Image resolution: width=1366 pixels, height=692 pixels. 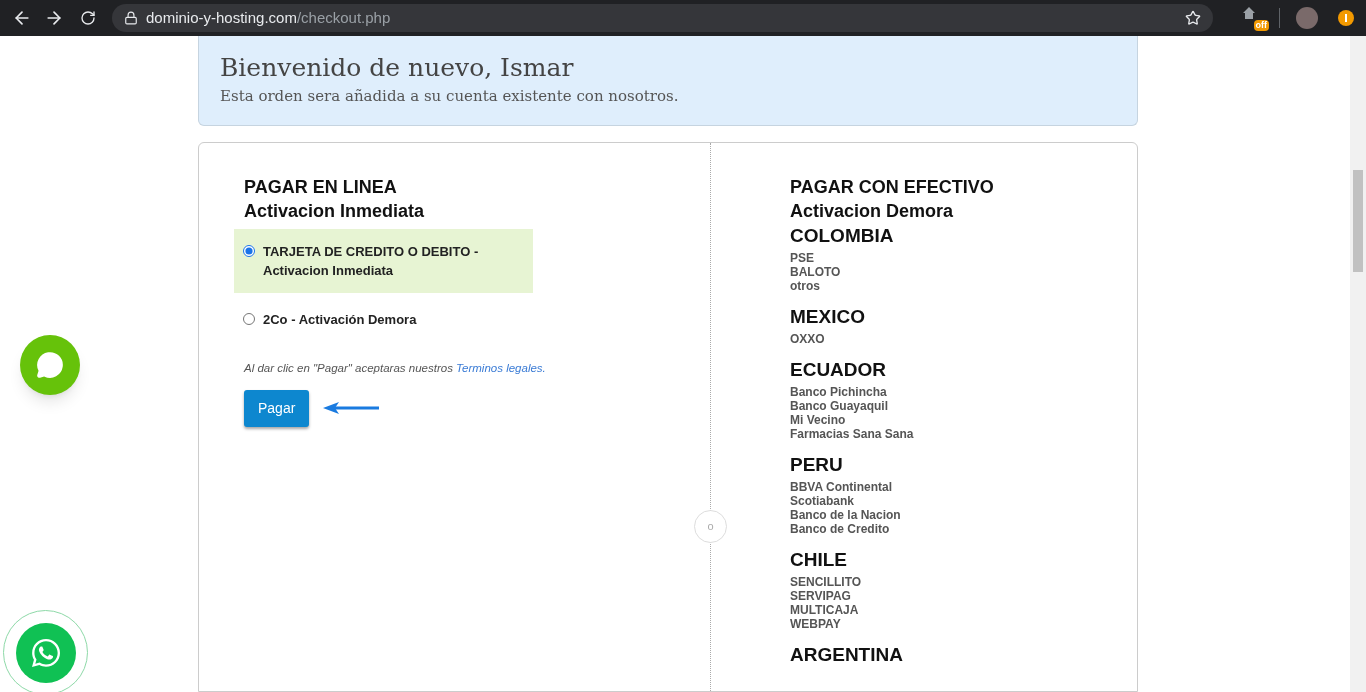 I want to click on payment-method: Banco de Credito, so click(x=840, y=528).